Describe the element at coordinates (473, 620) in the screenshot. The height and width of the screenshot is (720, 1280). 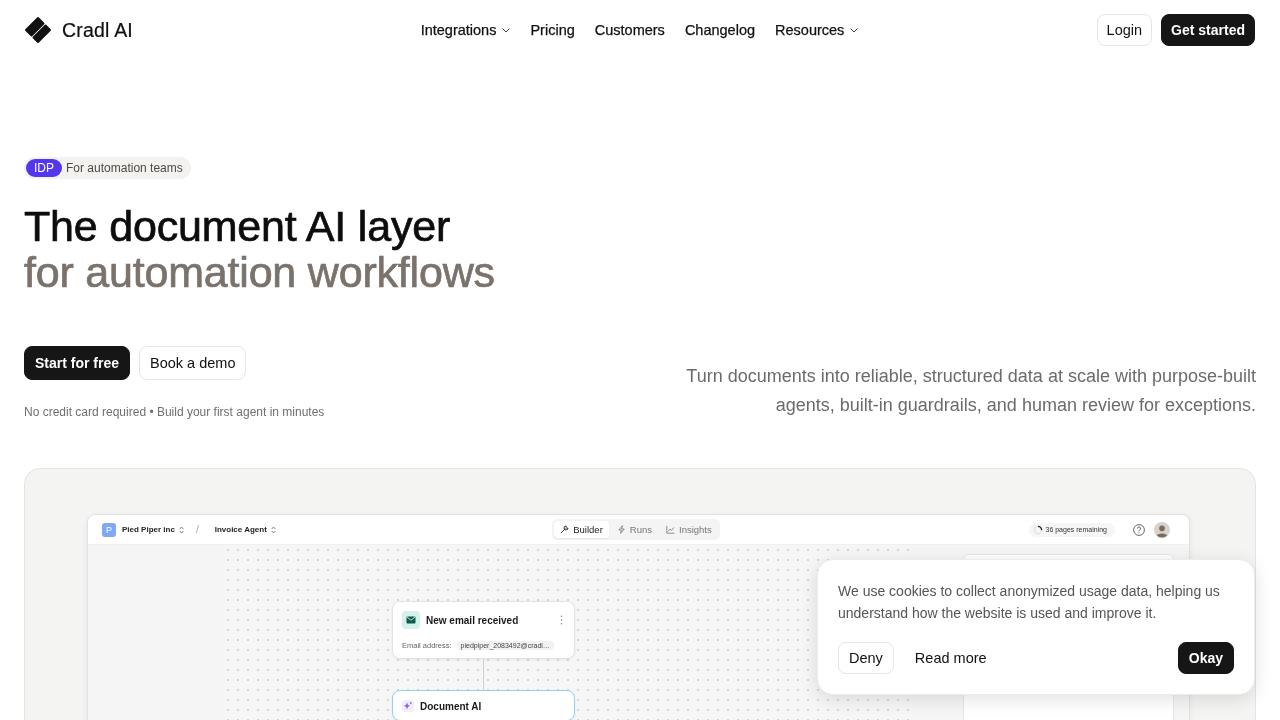
I see `node-title: New email received` at that location.